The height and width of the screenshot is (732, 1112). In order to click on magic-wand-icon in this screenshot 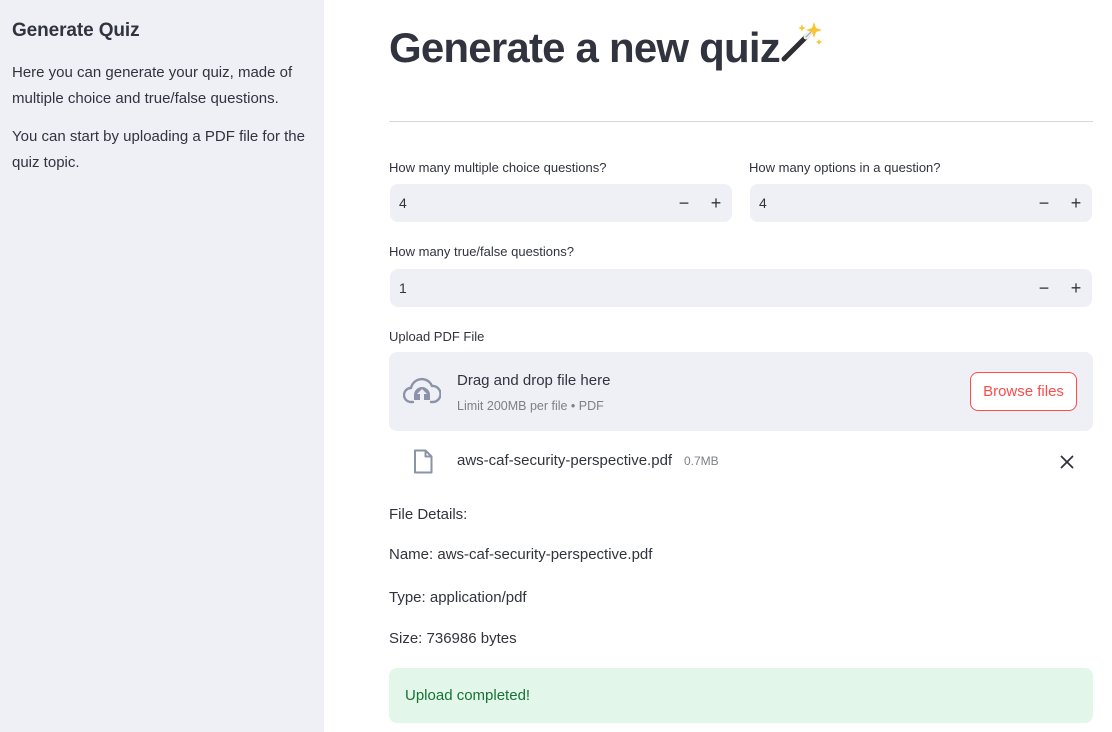, I will do `click(803, 46)`.